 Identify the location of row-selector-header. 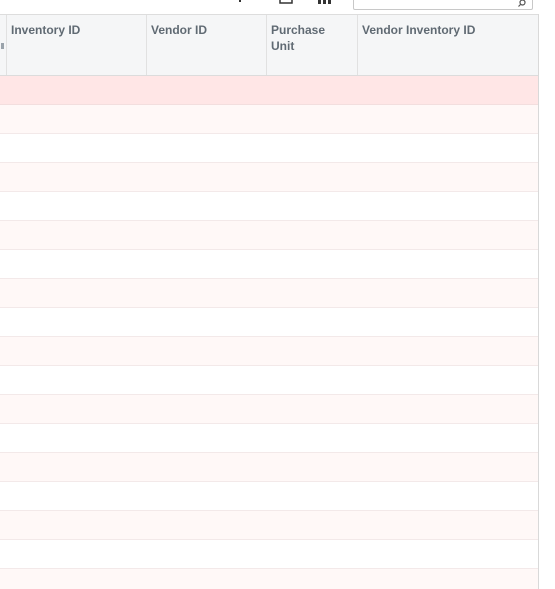
(3, 45).